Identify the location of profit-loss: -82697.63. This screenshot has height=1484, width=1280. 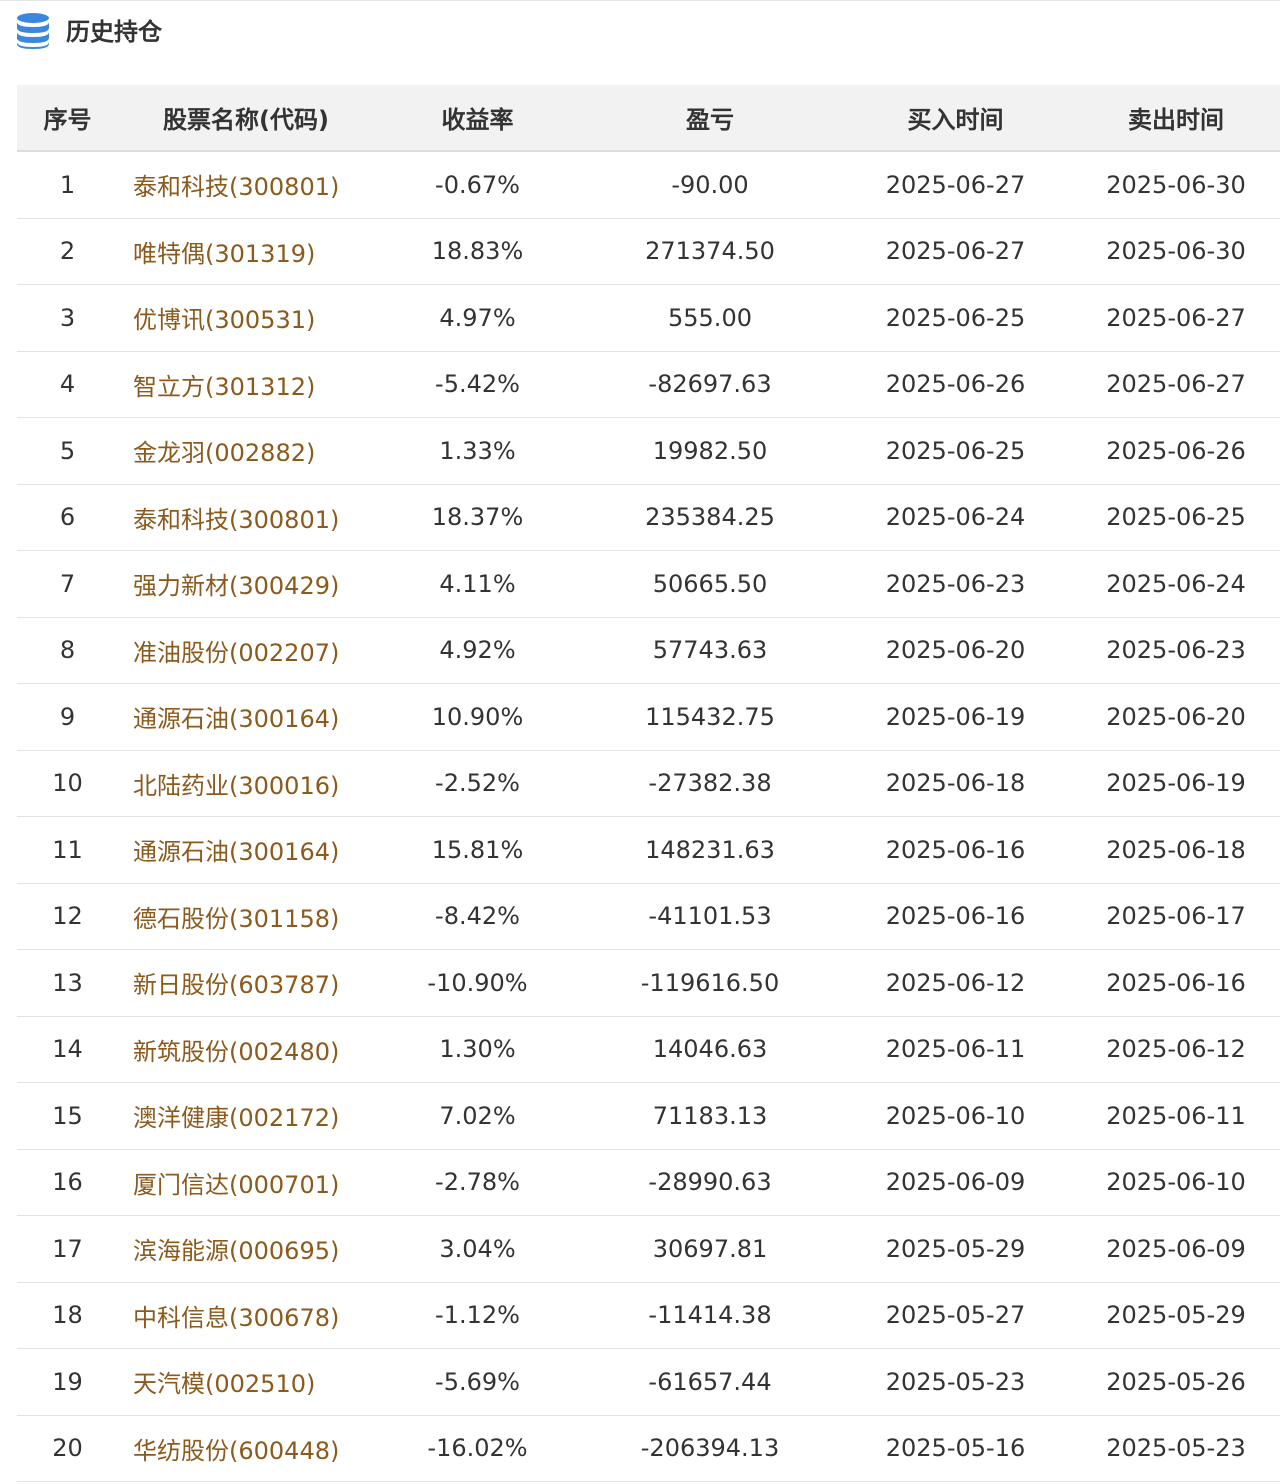
(710, 384).